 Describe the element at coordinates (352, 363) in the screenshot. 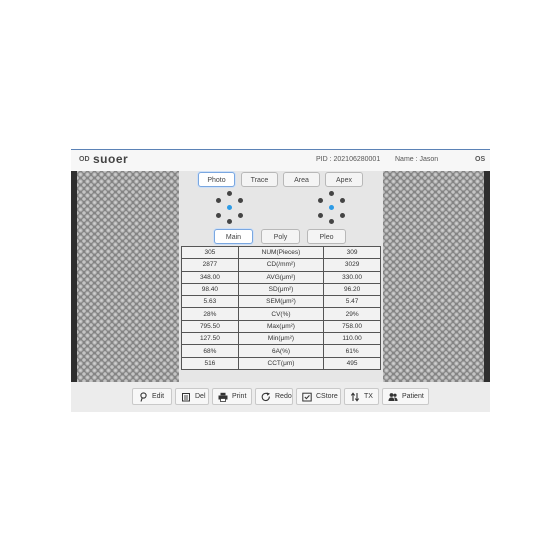

I see `os-value: 495` at that location.